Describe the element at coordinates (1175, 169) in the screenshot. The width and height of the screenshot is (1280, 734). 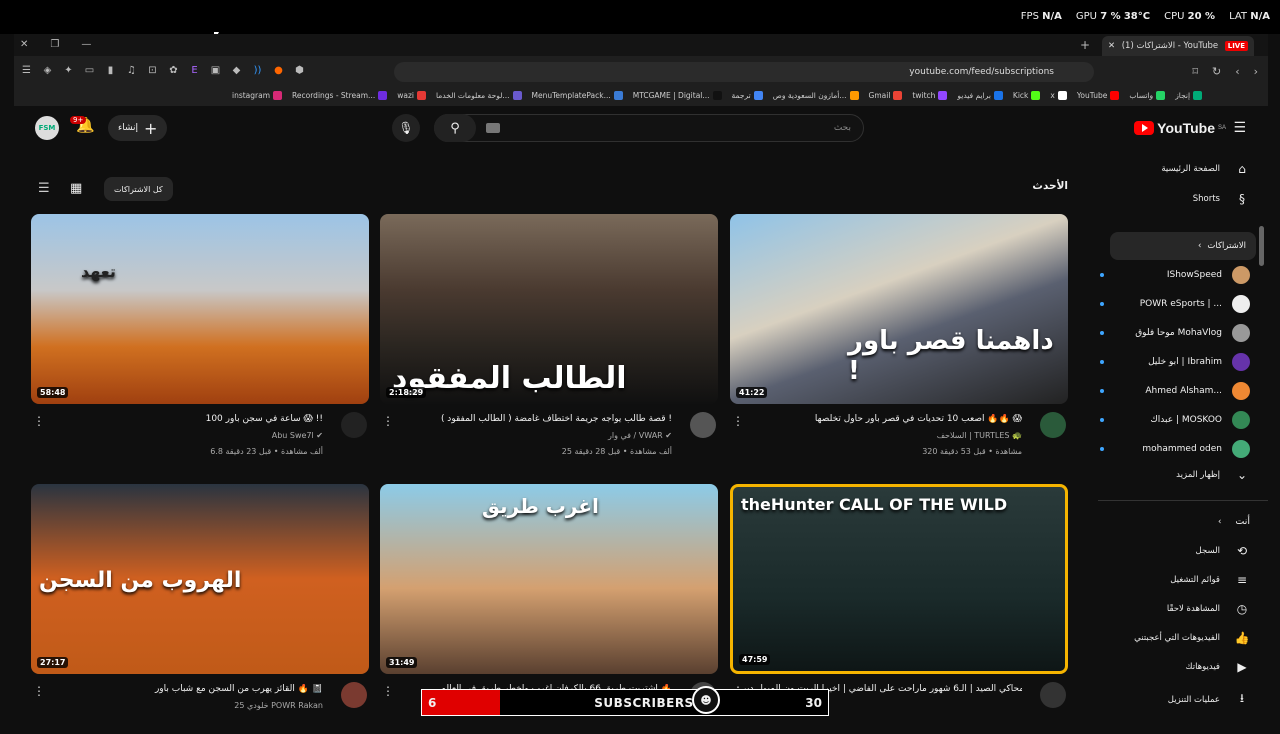
I see `sidebar-item-home: الصفحة الرئيسية ⌂` at that location.